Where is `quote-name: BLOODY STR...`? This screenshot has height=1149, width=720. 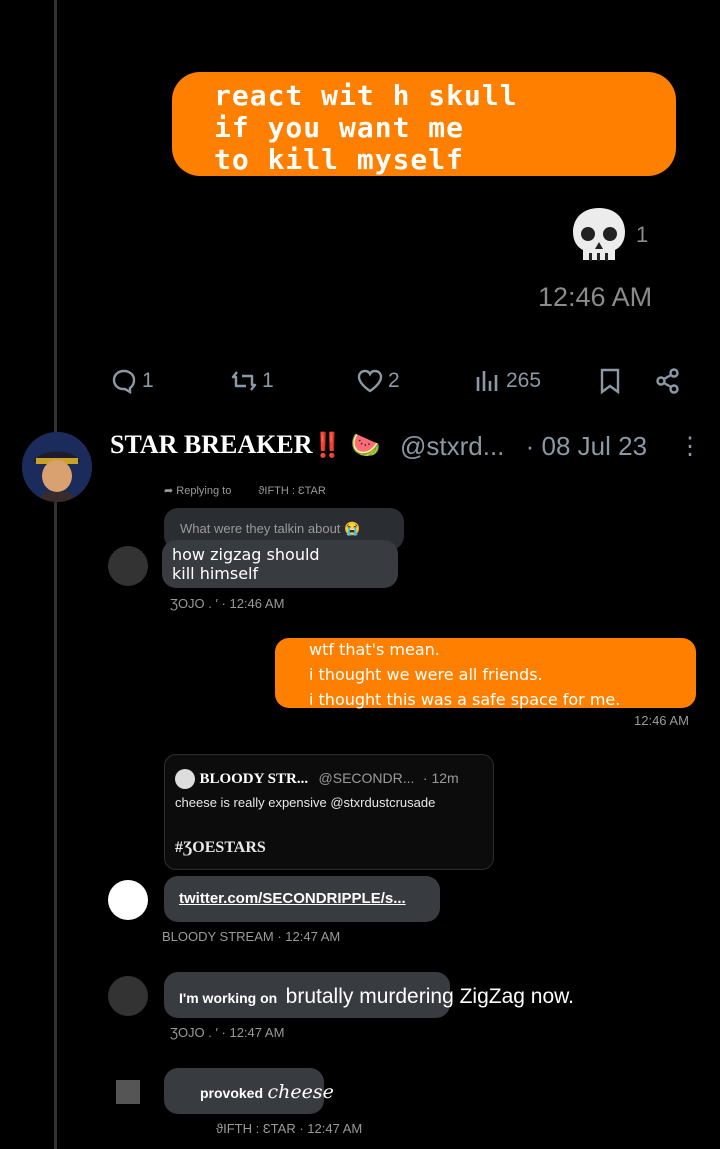
quote-name: BLOODY STR... is located at coordinates (254, 779).